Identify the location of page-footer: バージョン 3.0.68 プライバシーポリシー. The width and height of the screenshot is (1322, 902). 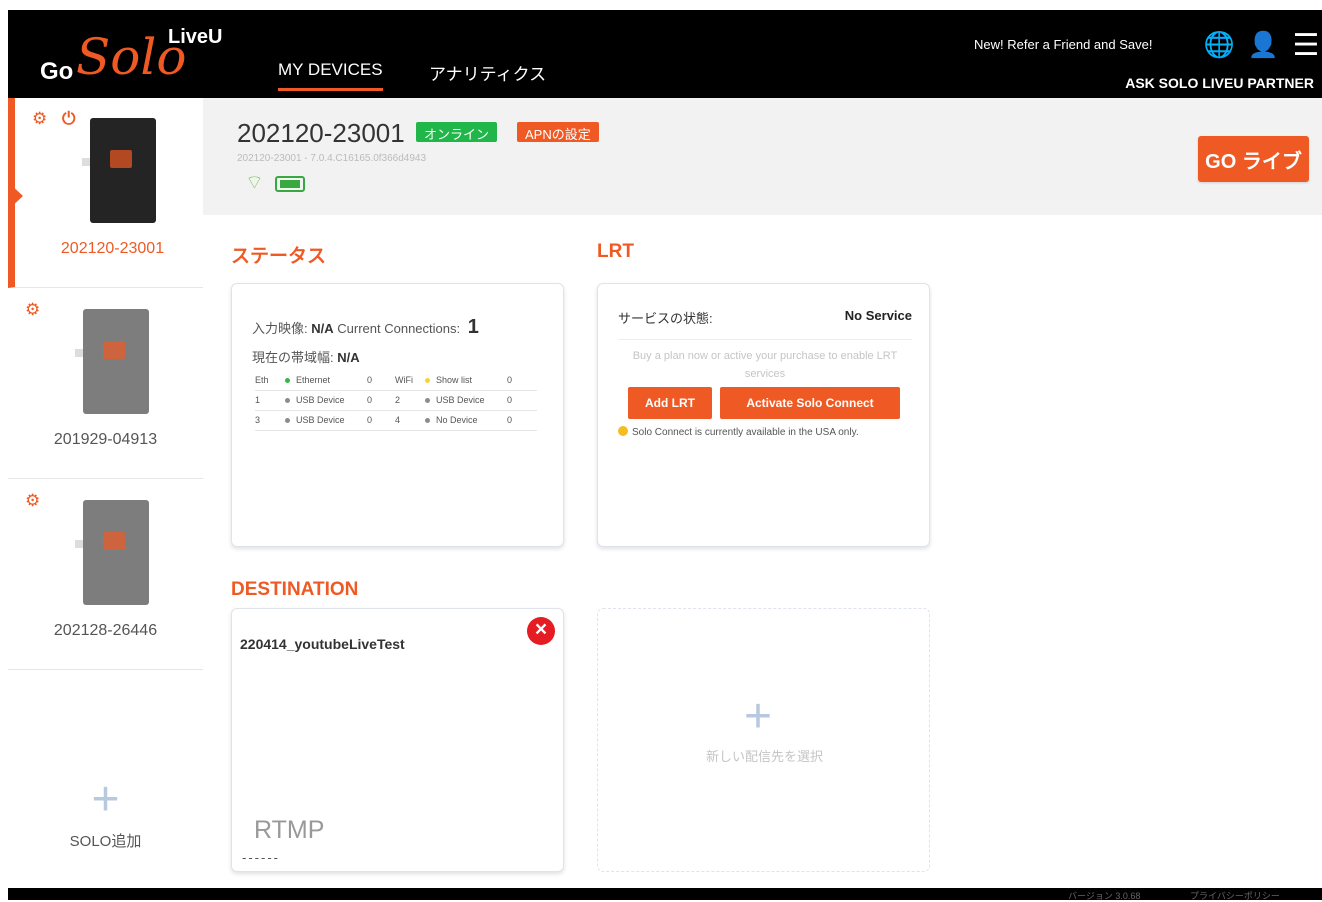
(665, 895).